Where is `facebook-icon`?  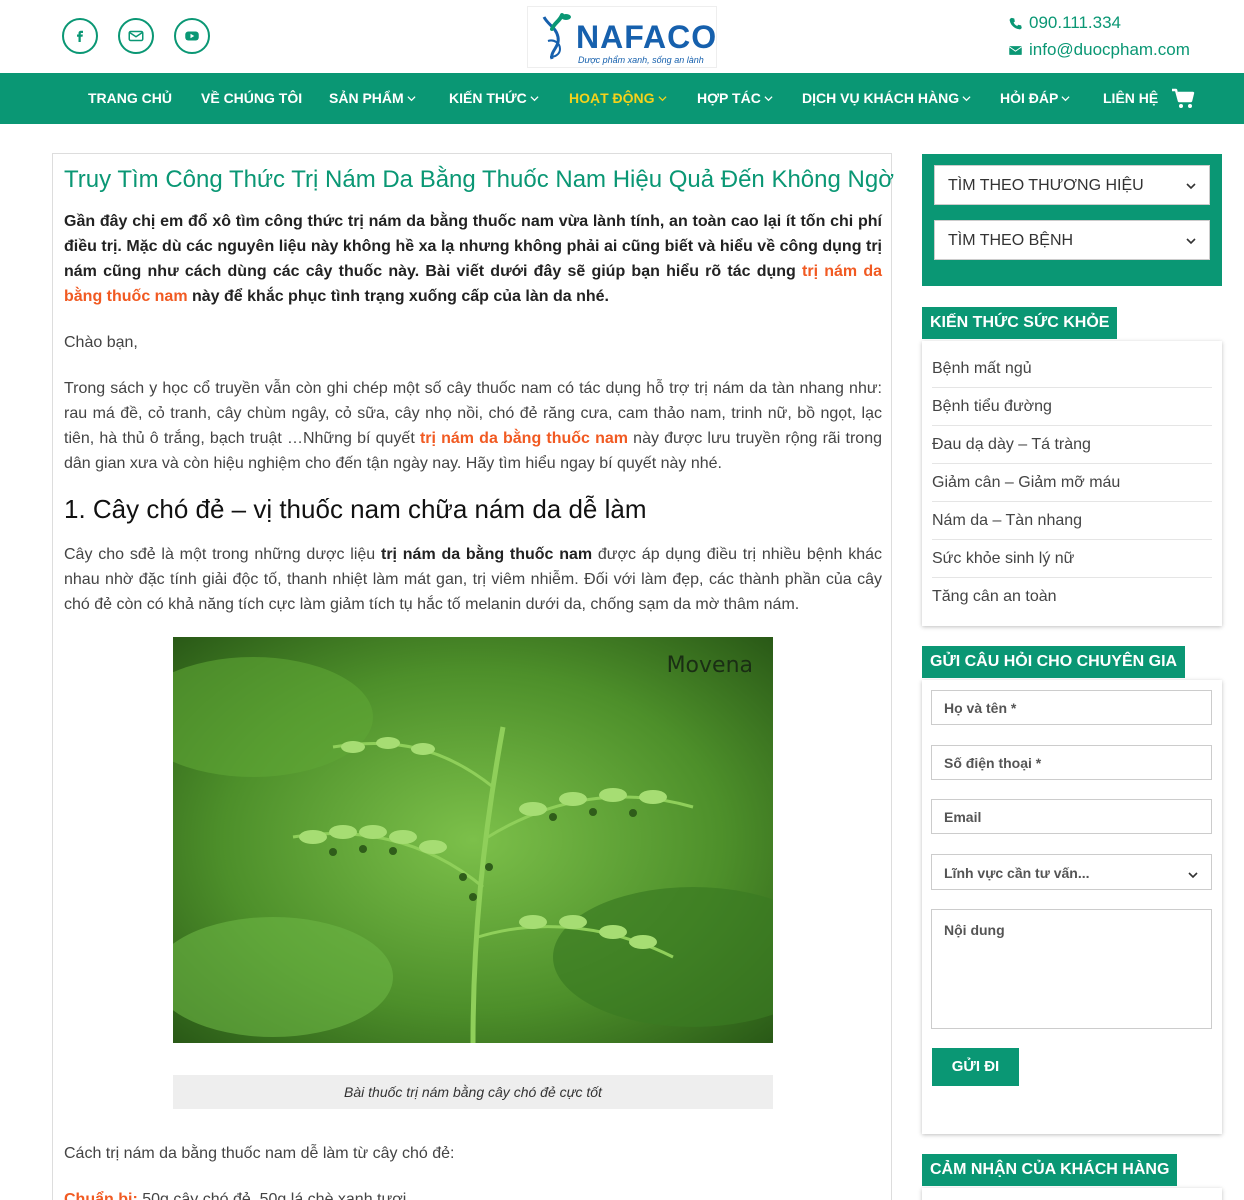
facebook-icon is located at coordinates (80, 36).